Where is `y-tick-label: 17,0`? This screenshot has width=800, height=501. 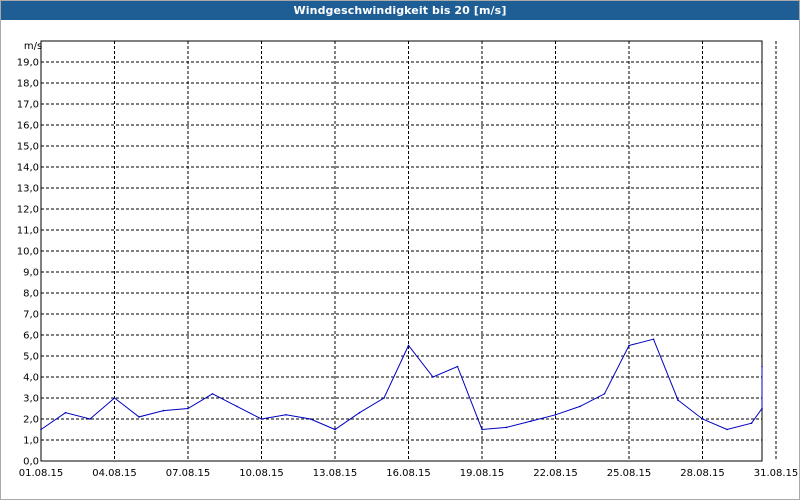 y-tick-label: 17,0 is located at coordinates (28, 105).